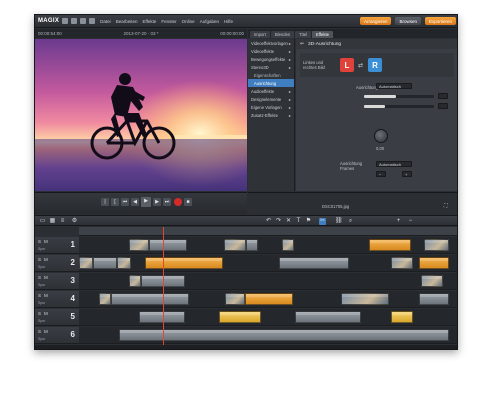 This screenshot has width=490, height=397. Describe the element at coordinates (42, 221) in the screenshot. I see `storyboard-view-icon: ▭` at that location.